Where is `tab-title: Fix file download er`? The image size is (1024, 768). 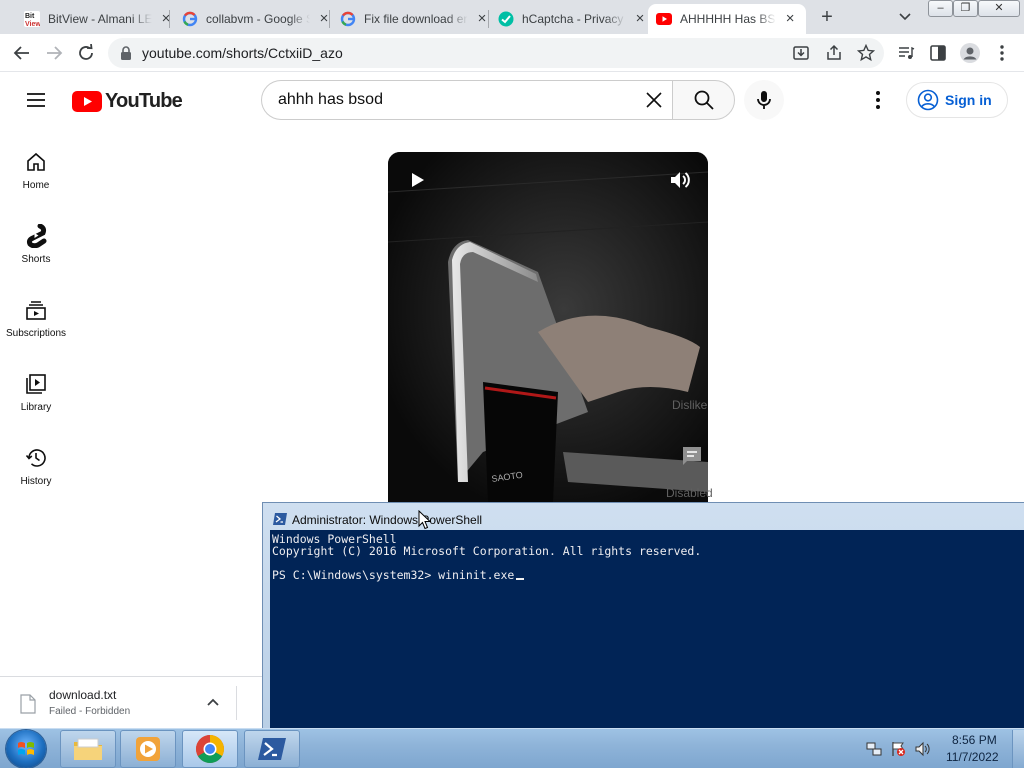 tab-title: Fix file download er is located at coordinates (416, 19).